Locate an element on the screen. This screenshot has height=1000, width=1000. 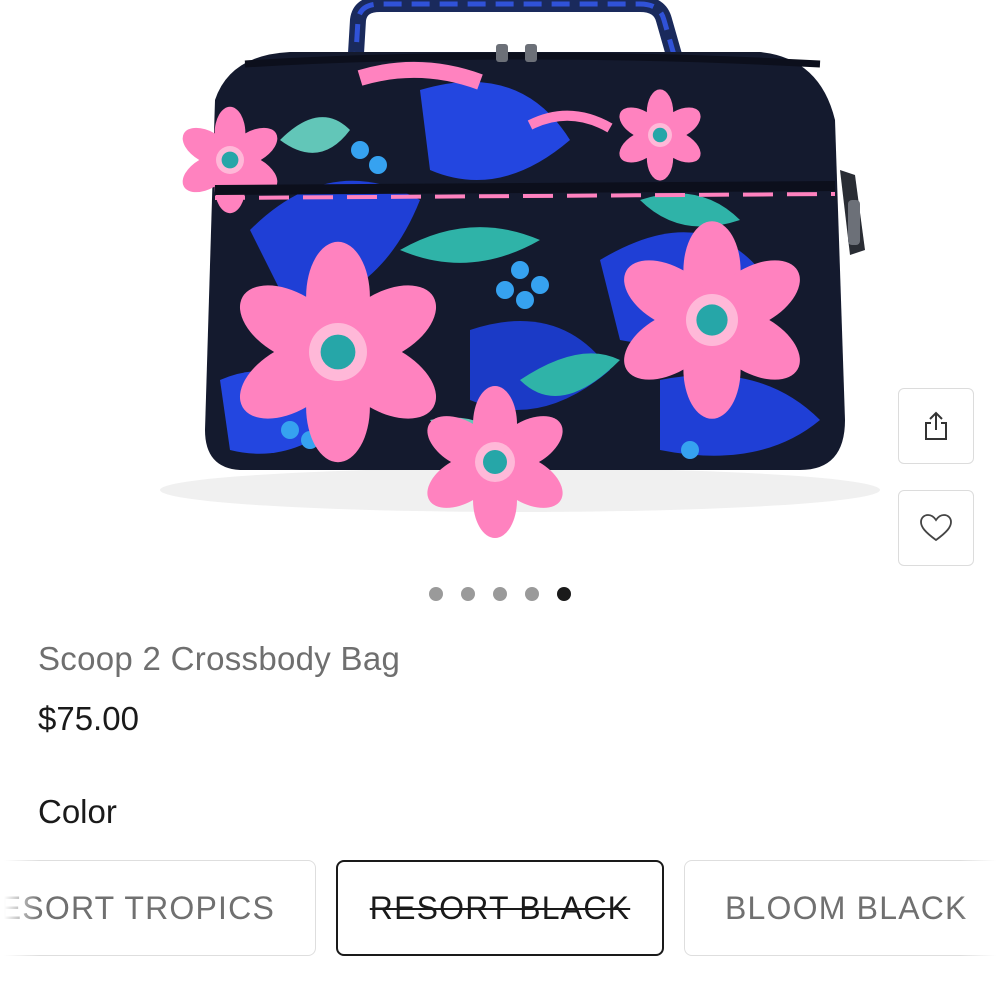
share-button is located at coordinates (936, 426).